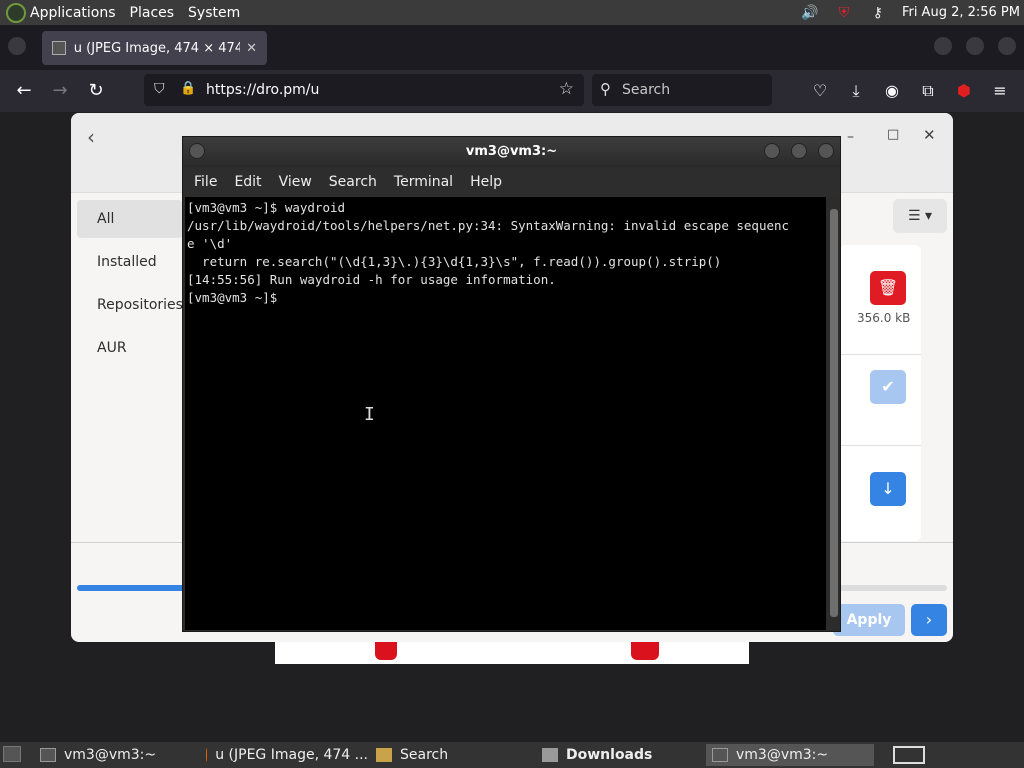 The image size is (1024, 768). Describe the element at coordinates (892, 91) in the screenshot. I see `account-icon: ◉` at that location.